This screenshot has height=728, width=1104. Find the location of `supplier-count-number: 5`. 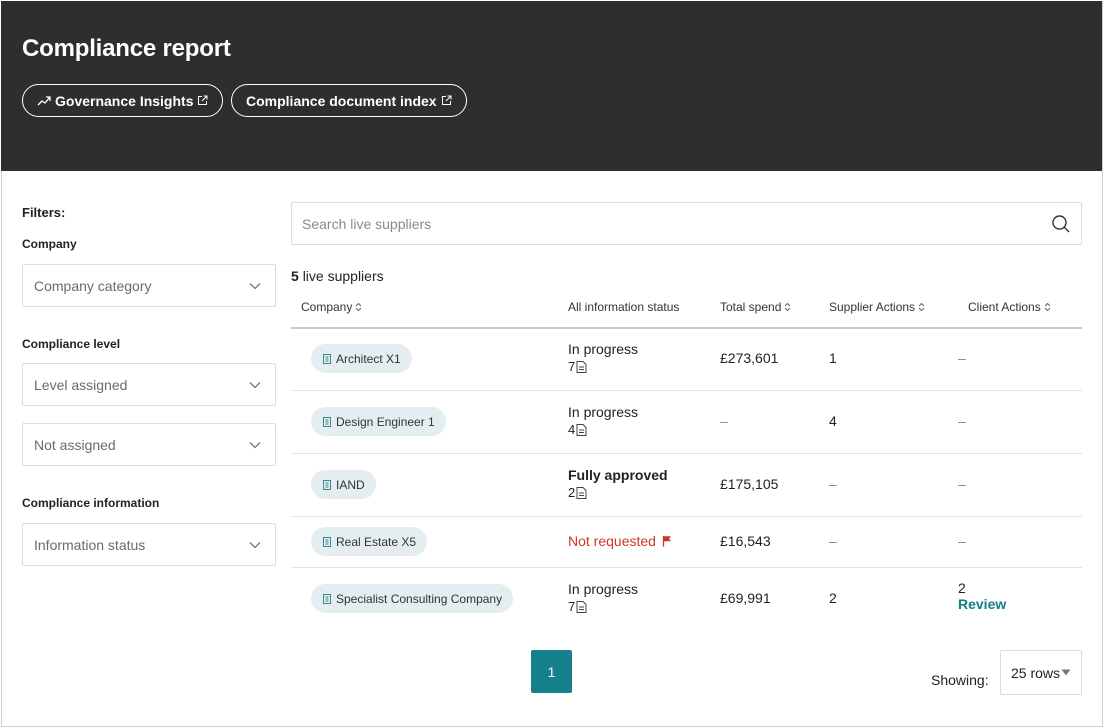

supplier-count-number: 5 is located at coordinates (295, 276).